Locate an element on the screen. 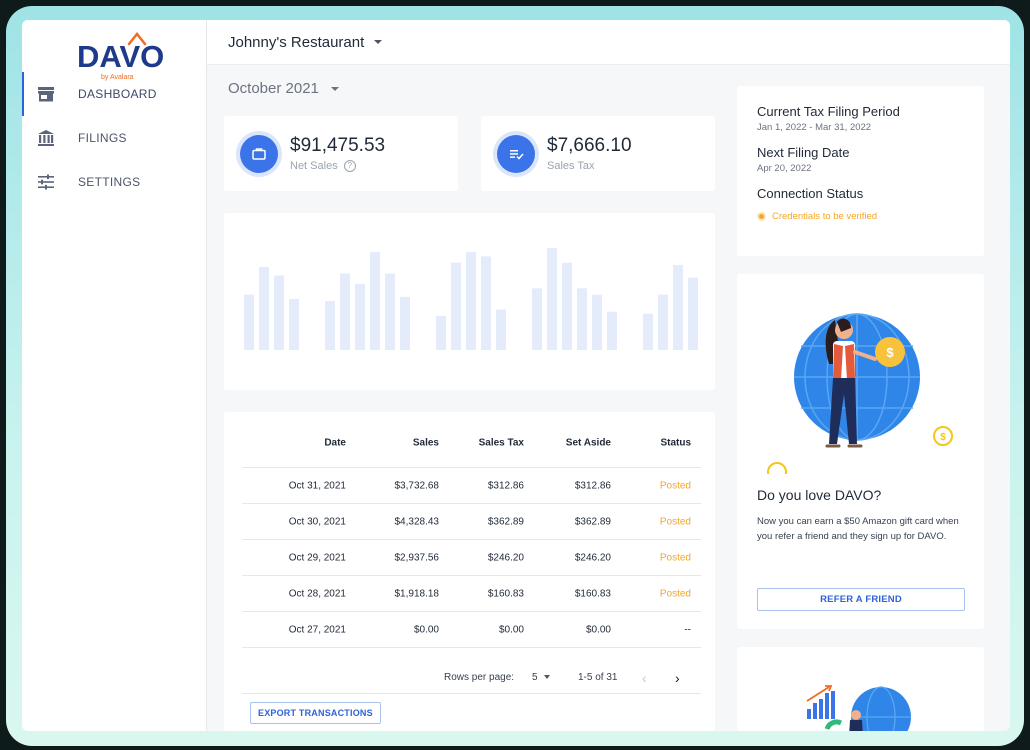 The height and width of the screenshot is (750, 1030). row-date: Oct 29, 2021 is located at coordinates (317, 557).